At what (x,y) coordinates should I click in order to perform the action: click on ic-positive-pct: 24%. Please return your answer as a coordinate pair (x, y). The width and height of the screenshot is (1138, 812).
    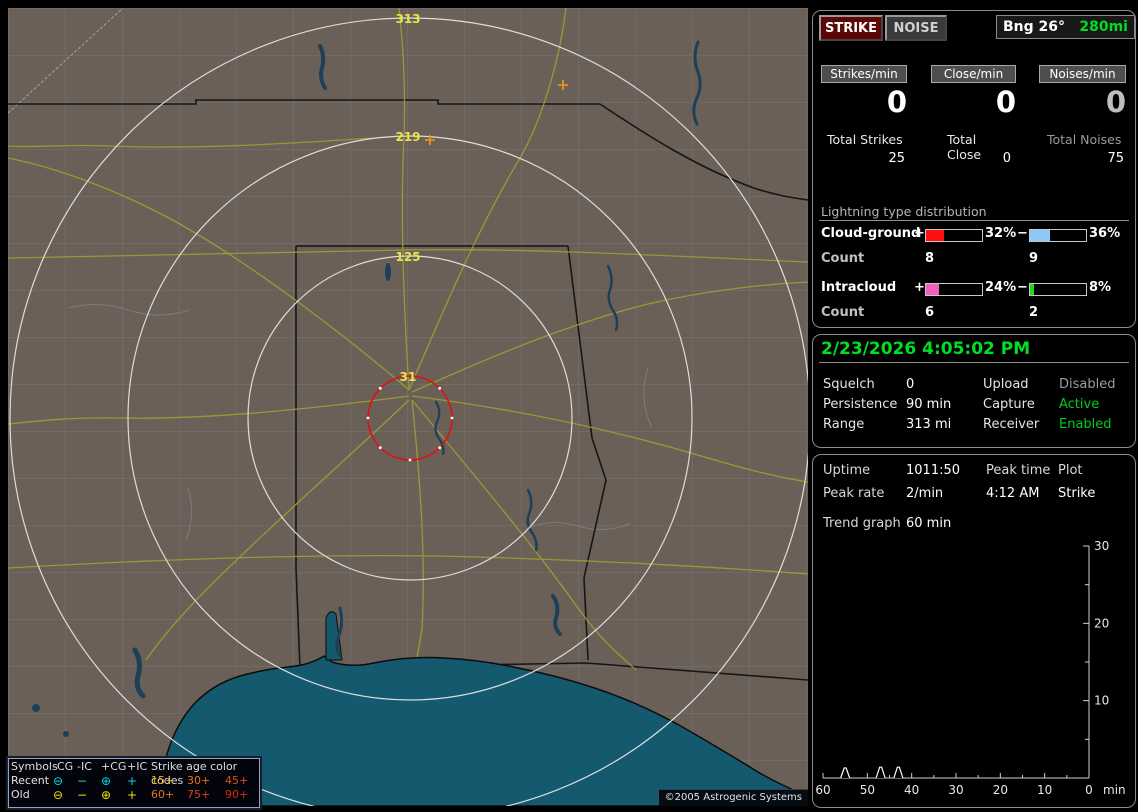
    Looking at the image, I should click on (1001, 287).